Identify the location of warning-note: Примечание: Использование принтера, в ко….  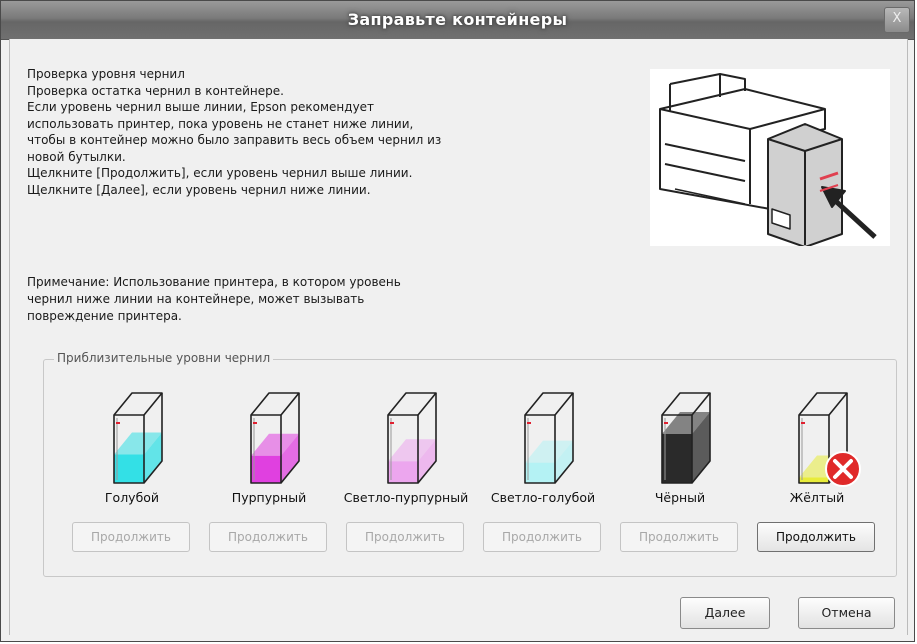
(307, 299).